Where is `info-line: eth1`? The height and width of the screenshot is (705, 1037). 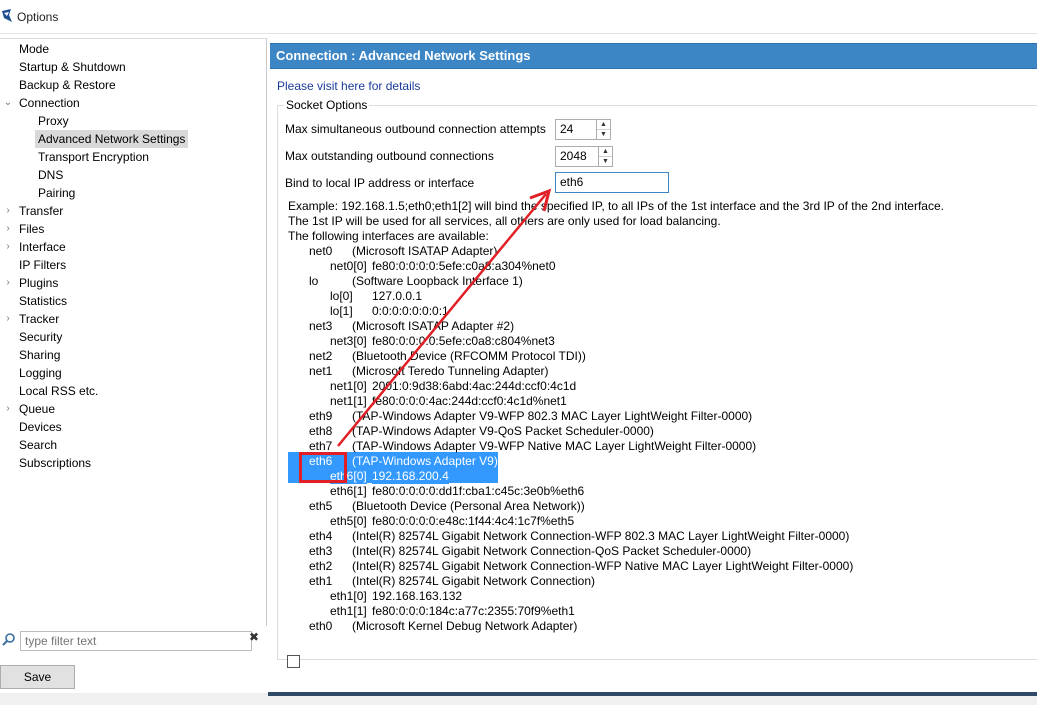
info-line: eth1 is located at coordinates (321, 581).